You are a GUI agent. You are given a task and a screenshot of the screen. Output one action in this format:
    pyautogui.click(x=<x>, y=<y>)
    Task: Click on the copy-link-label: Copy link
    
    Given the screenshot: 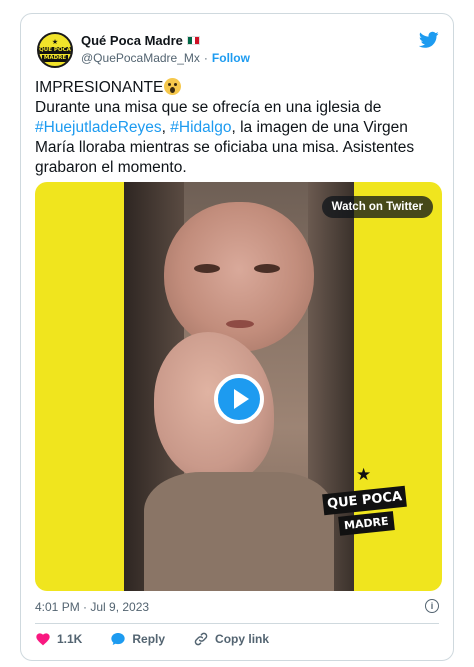 What is the action you would take?
    pyautogui.click(x=242, y=639)
    